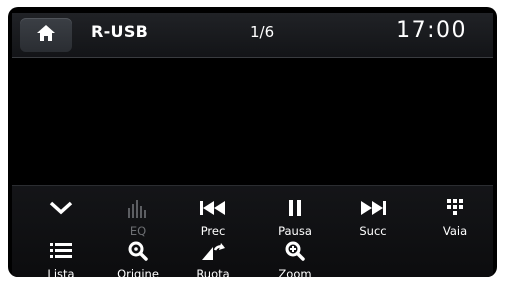 The height and width of the screenshot is (283, 505). Describe the element at coordinates (295, 231) in the screenshot. I see `pause-label: Pausa` at that location.